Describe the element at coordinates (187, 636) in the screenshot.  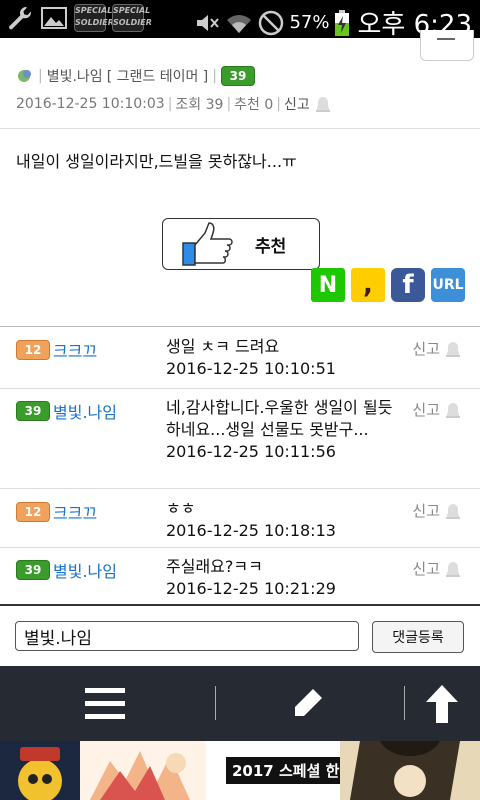
I see `comment-input` at that location.